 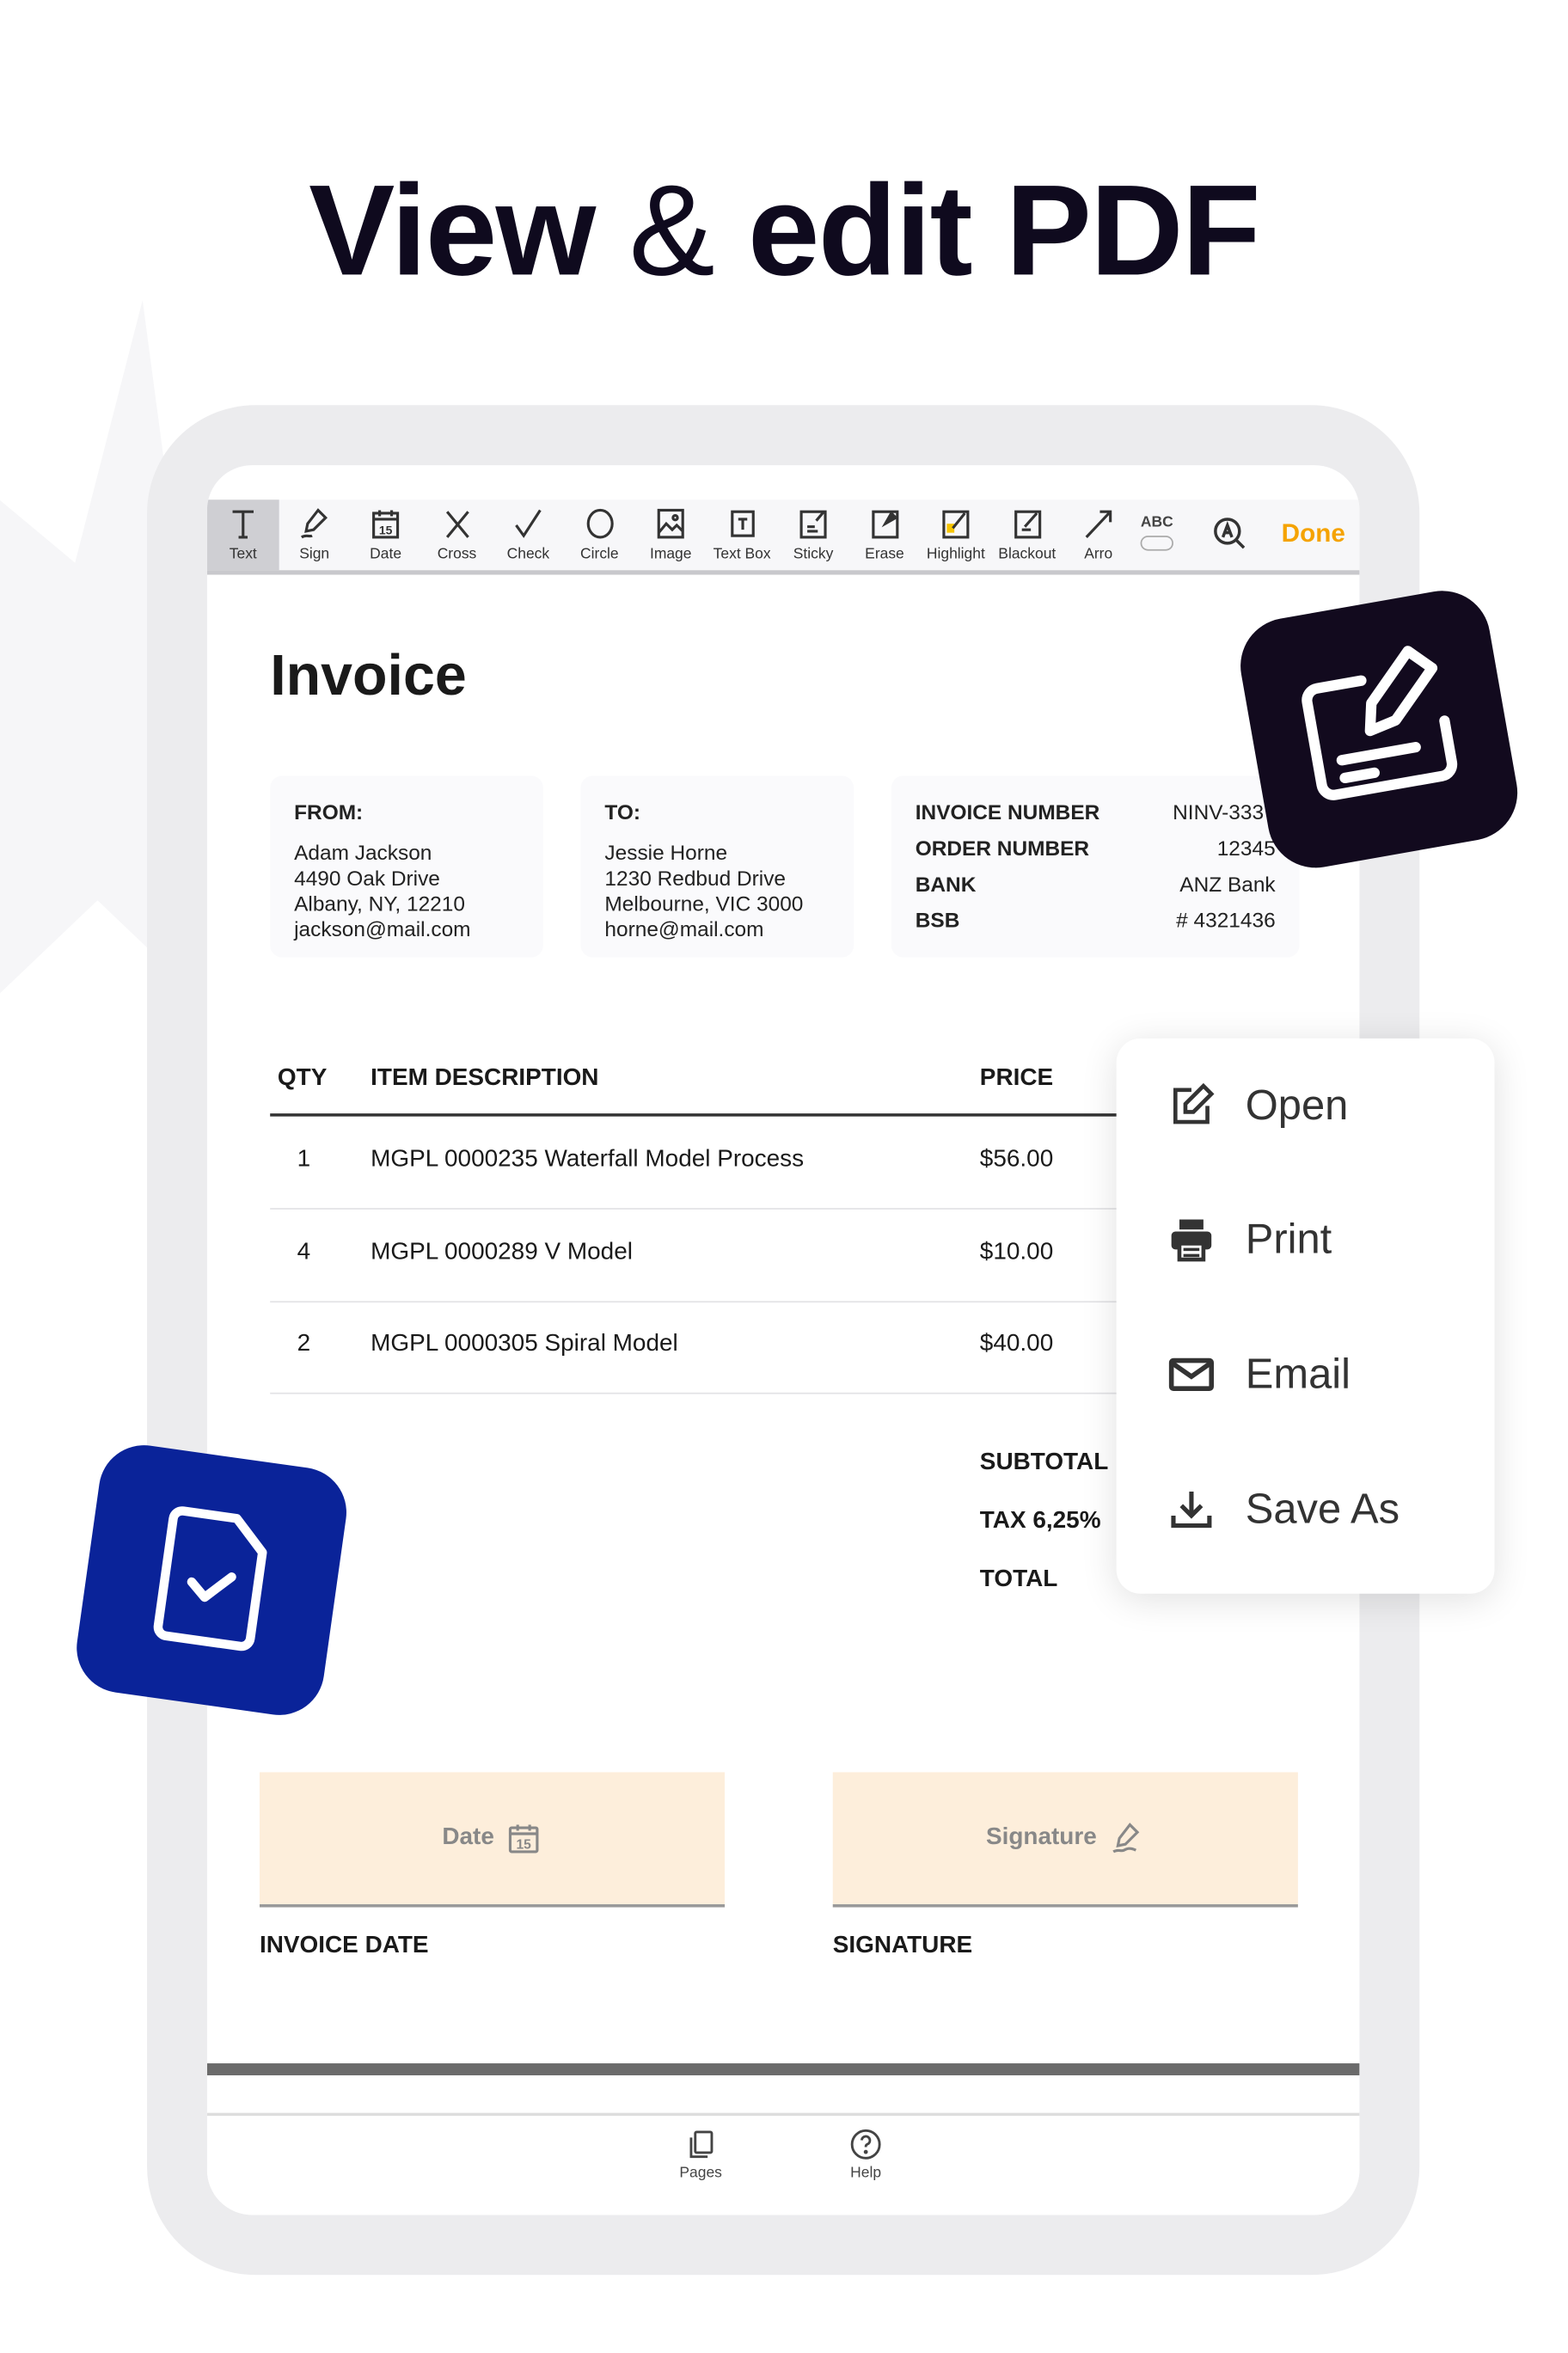 I want to click on menu-label: Print, so click(x=1288, y=1238).